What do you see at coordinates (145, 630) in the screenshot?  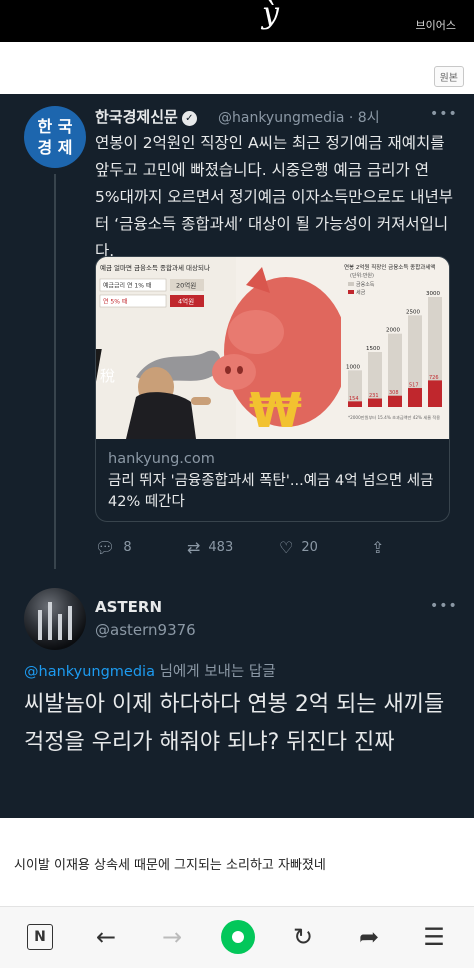 I see `reply-author-handle: @astern9376` at bounding box center [145, 630].